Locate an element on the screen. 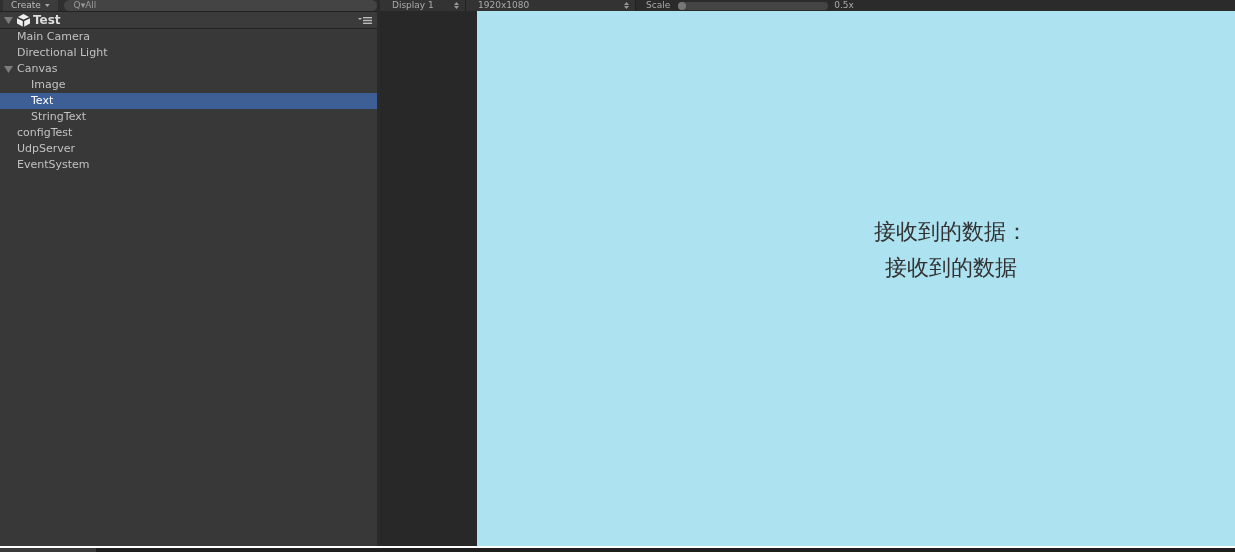 This screenshot has height=552, width=1235. menu-icon is located at coordinates (365, 20).